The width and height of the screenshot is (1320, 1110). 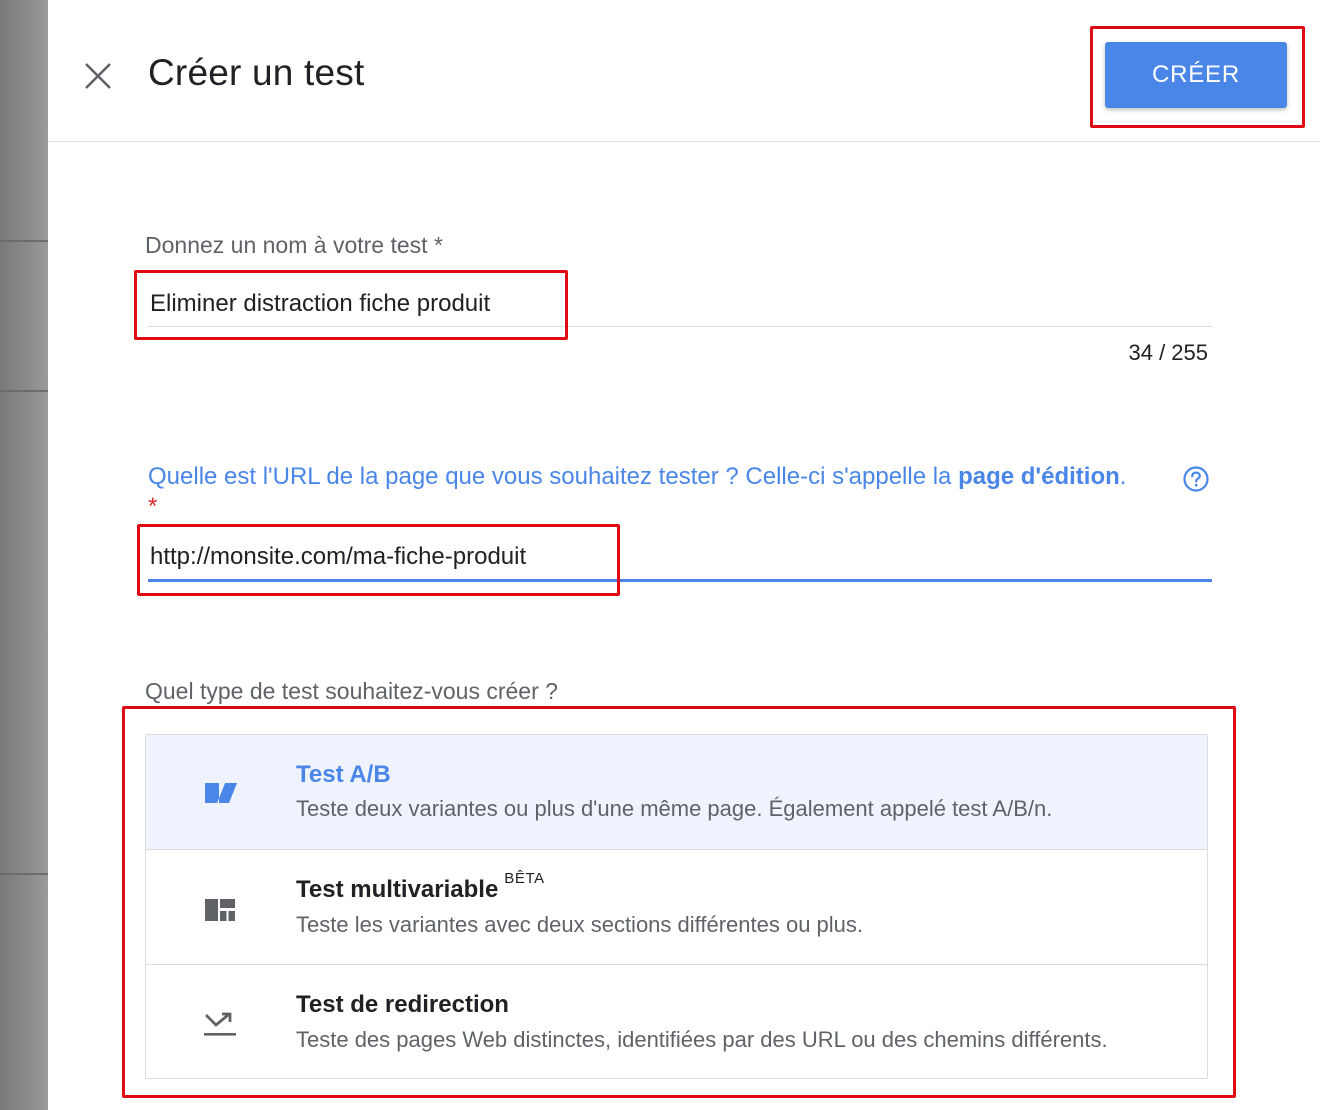 I want to click on url-input, so click(x=681, y=557).